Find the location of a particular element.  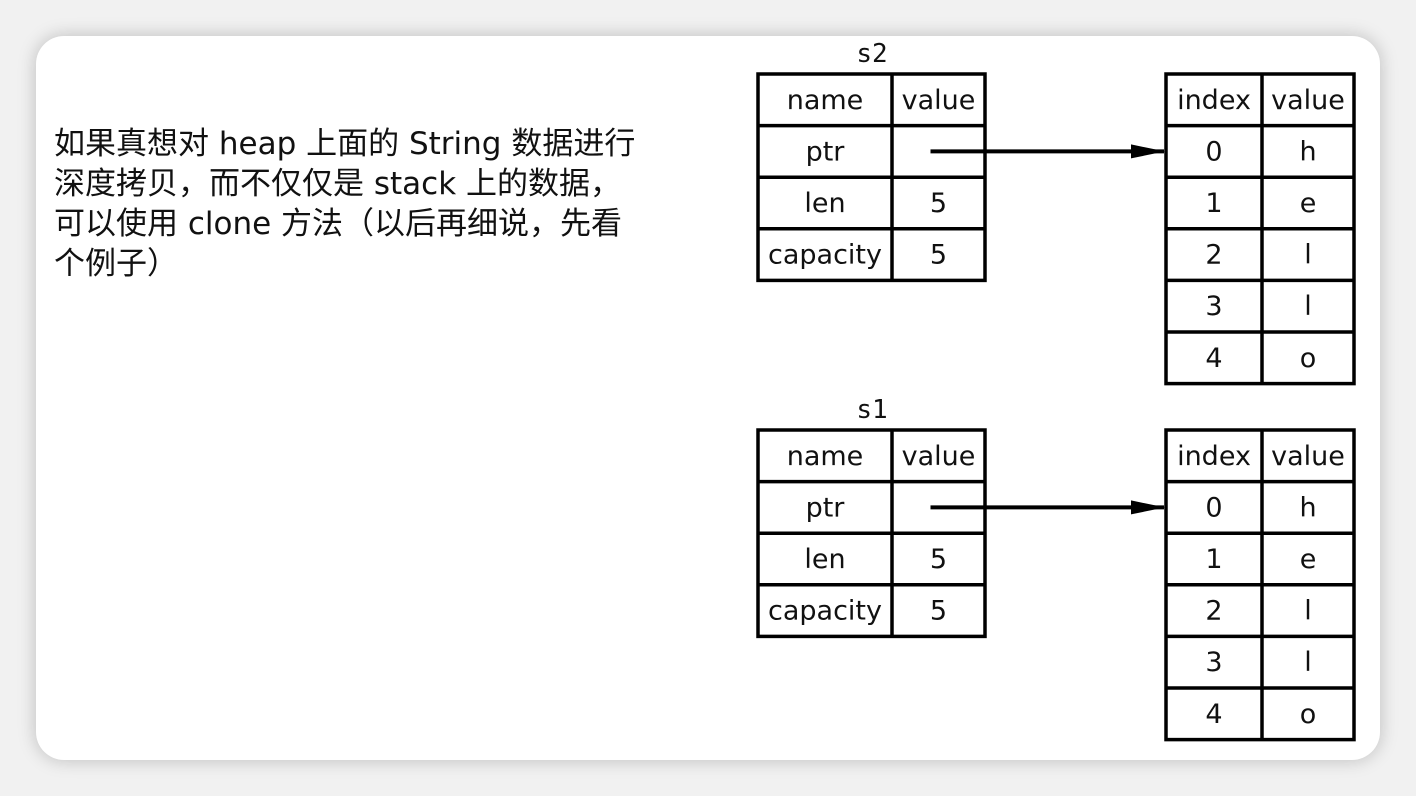

variable-label: s2 is located at coordinates (871, 54).